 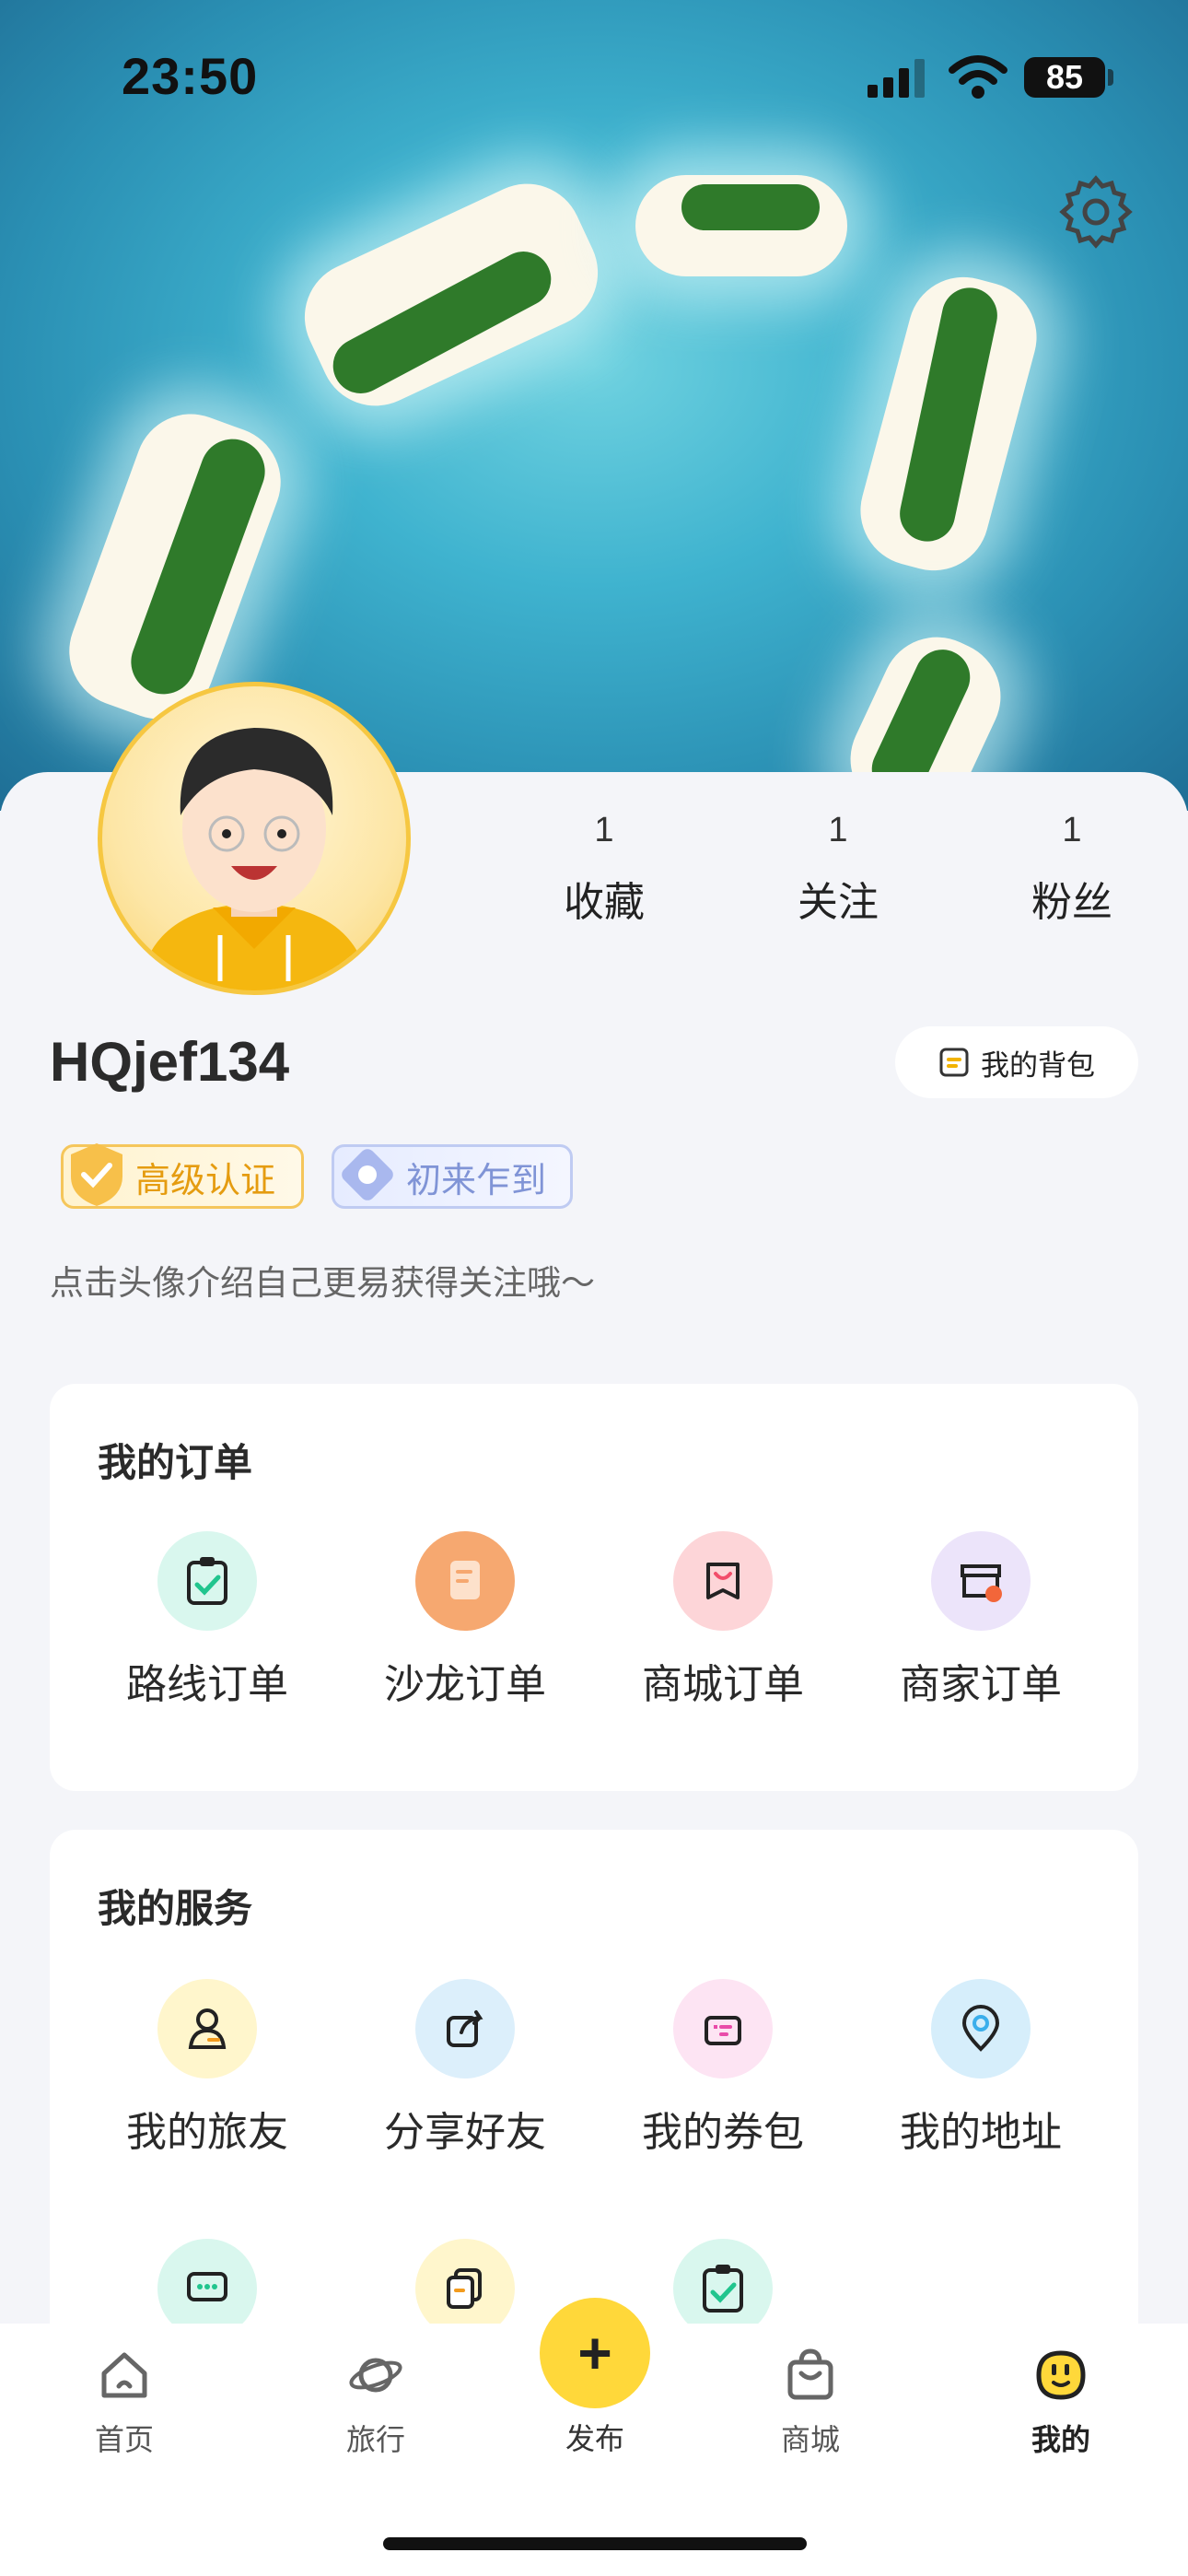 I want to click on publish-label: 发布, so click(x=594, y=2438).